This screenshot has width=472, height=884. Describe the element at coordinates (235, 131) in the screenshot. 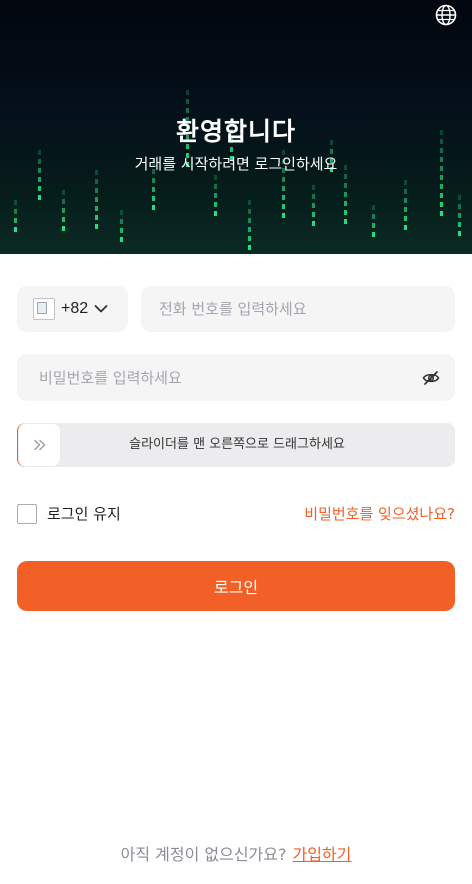

I see `welcome-title: 환영합니다` at that location.